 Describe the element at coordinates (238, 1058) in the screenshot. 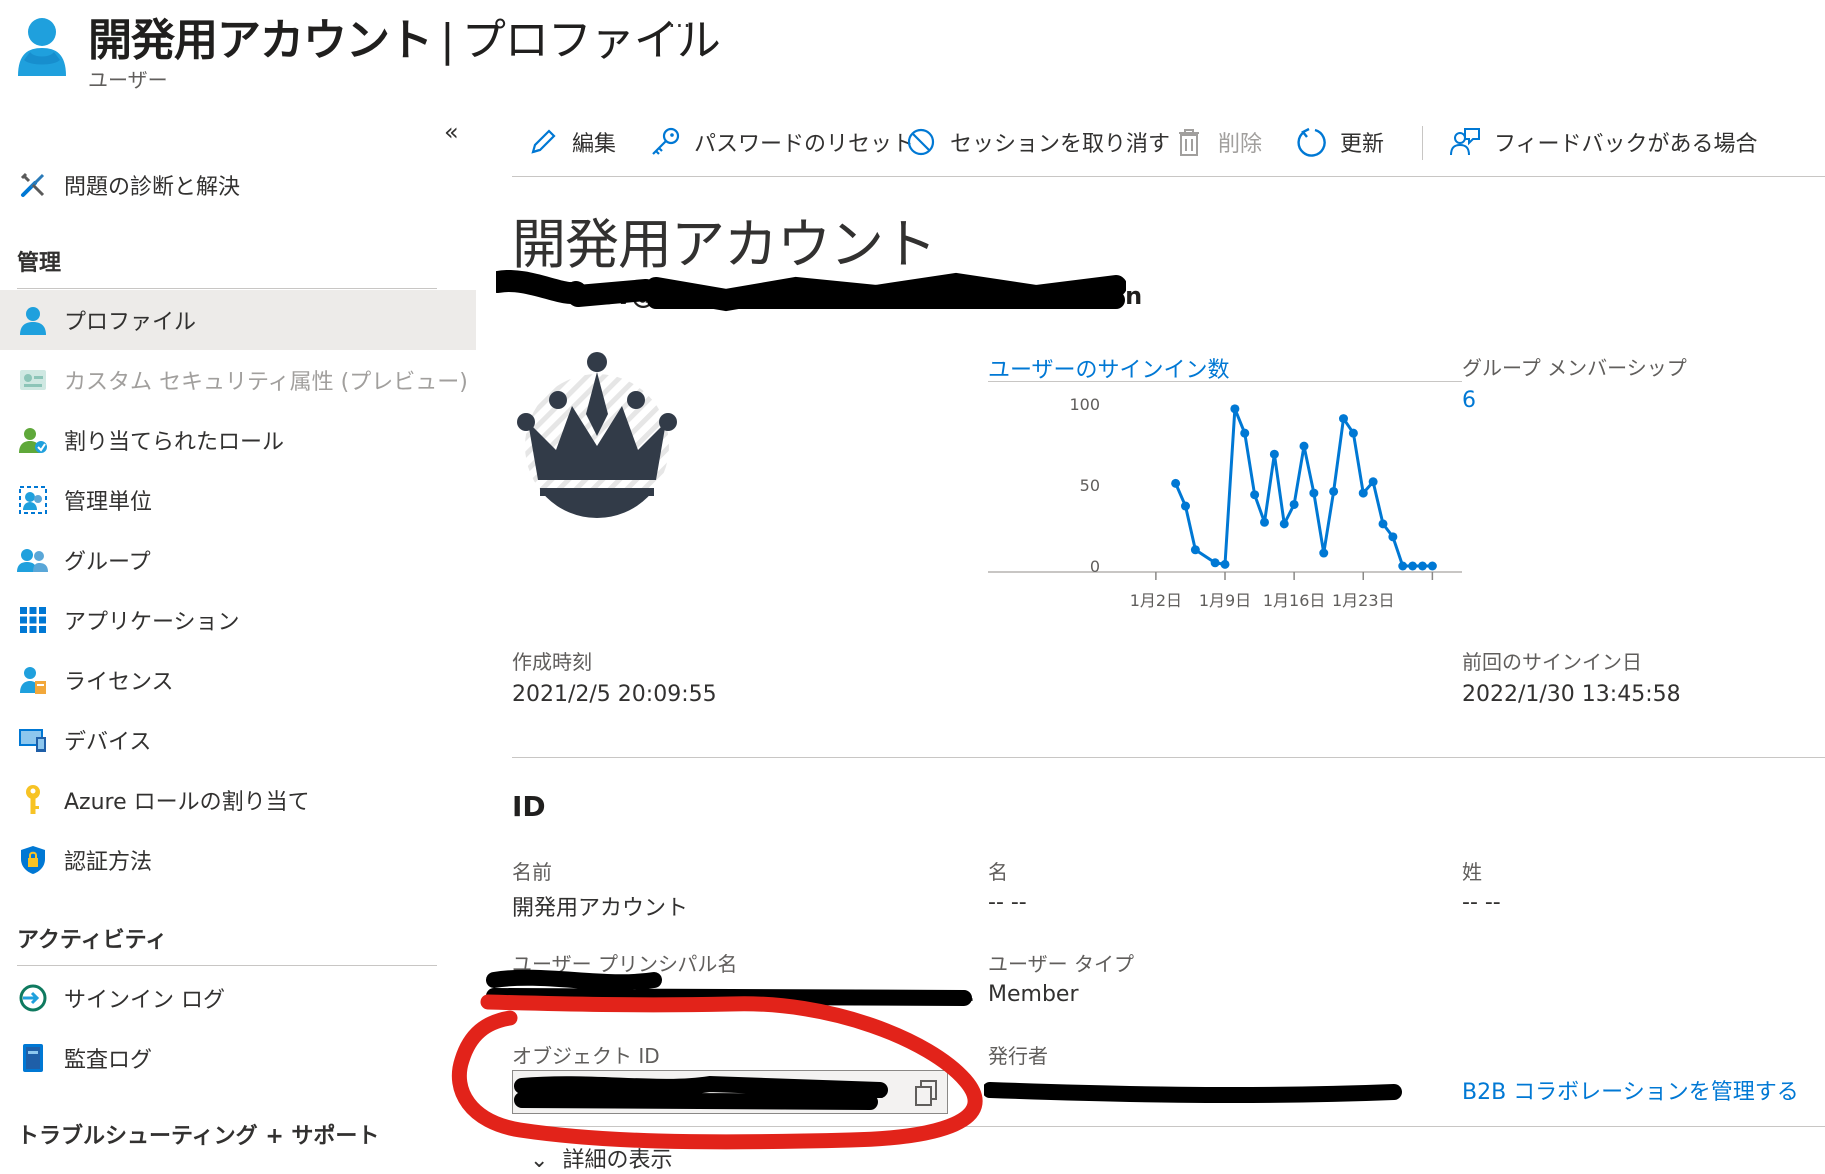

I see `sidebar-item-audit-logs: 監査ログ` at that location.